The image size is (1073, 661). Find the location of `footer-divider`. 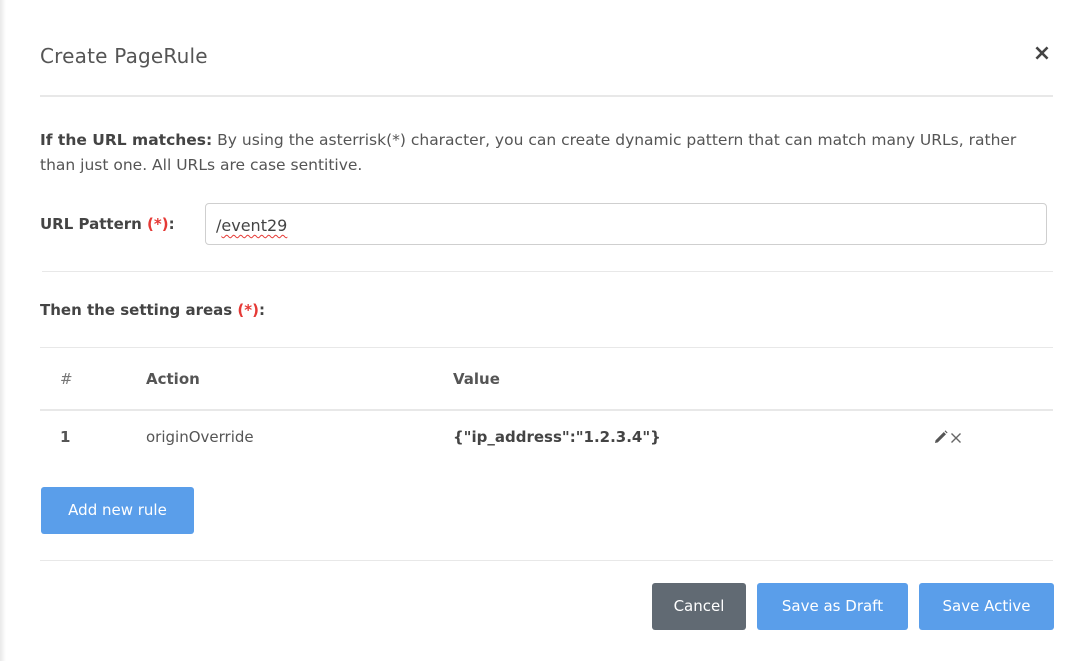

footer-divider is located at coordinates (546, 560).